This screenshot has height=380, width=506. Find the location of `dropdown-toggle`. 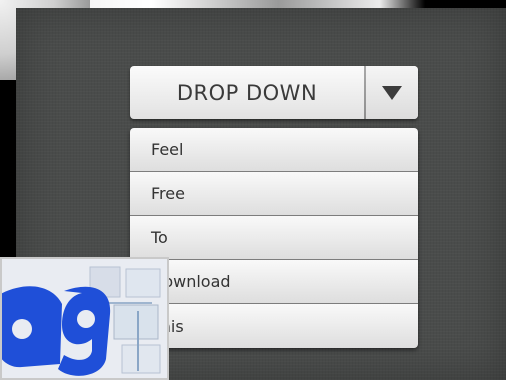

dropdown-toggle is located at coordinates (392, 92).